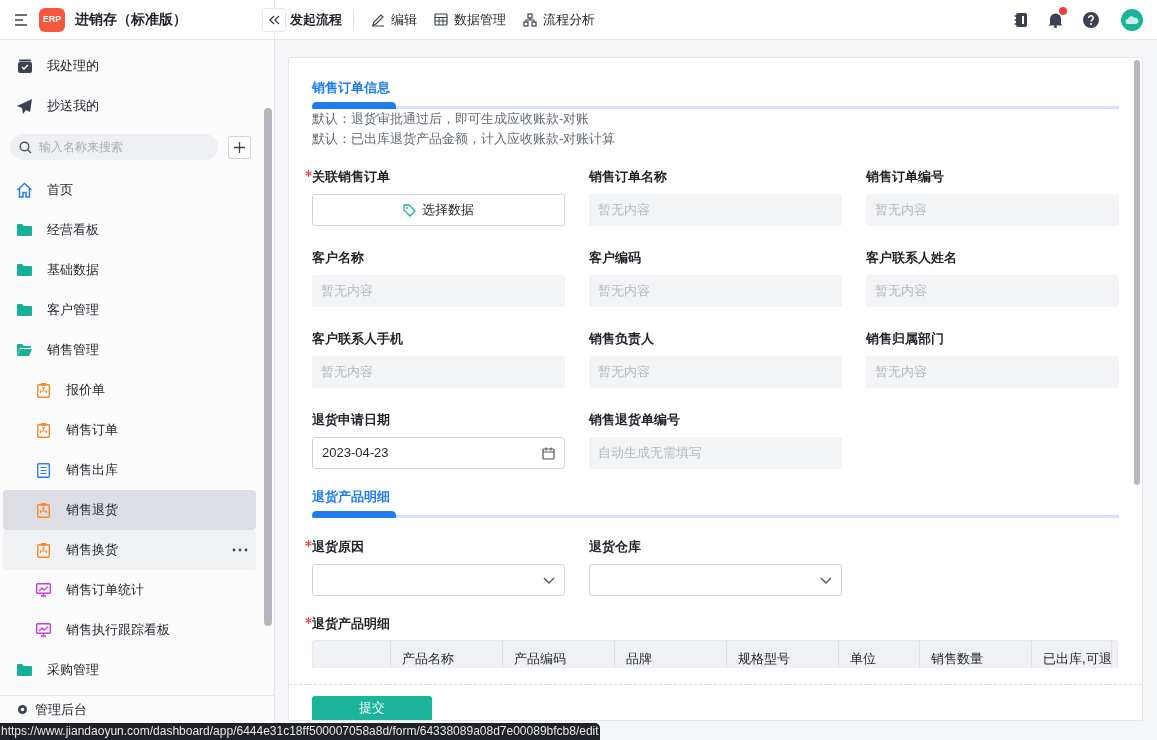 This screenshot has height=740, width=1157. What do you see at coordinates (351, 496) in the screenshot?
I see `section-title: 退货产品明细` at bounding box center [351, 496].